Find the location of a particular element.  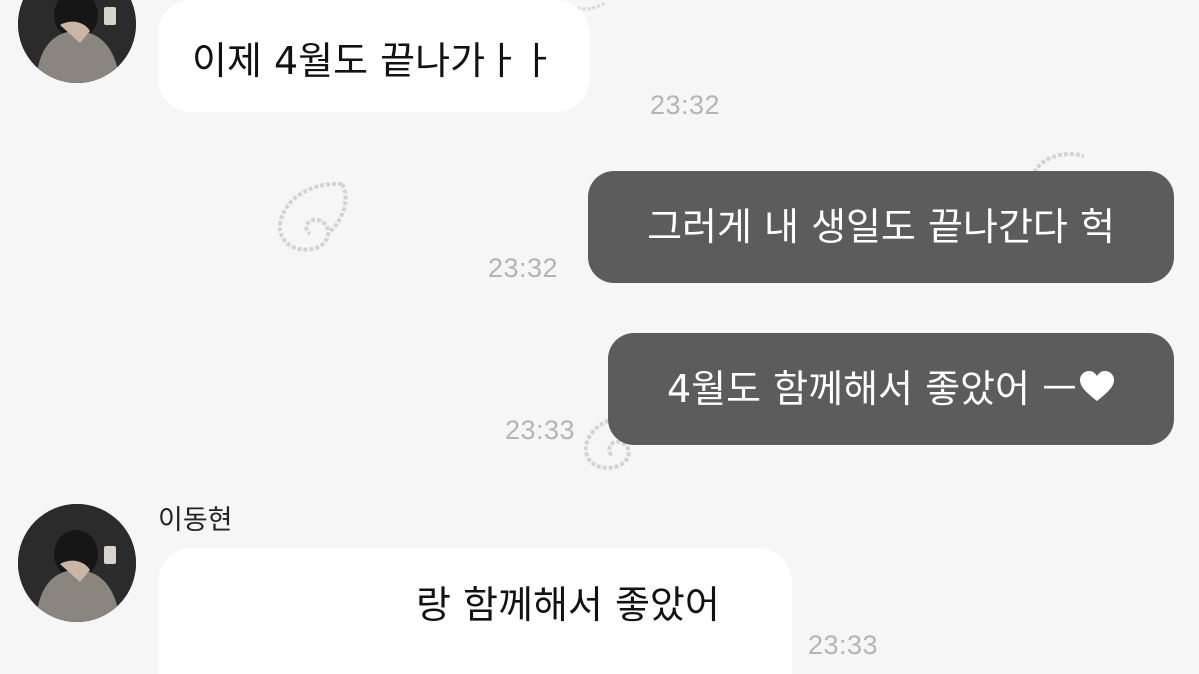

outgoing-message-bubble: 그러게 내 생일도 끝나간다 헉 is located at coordinates (881, 227).